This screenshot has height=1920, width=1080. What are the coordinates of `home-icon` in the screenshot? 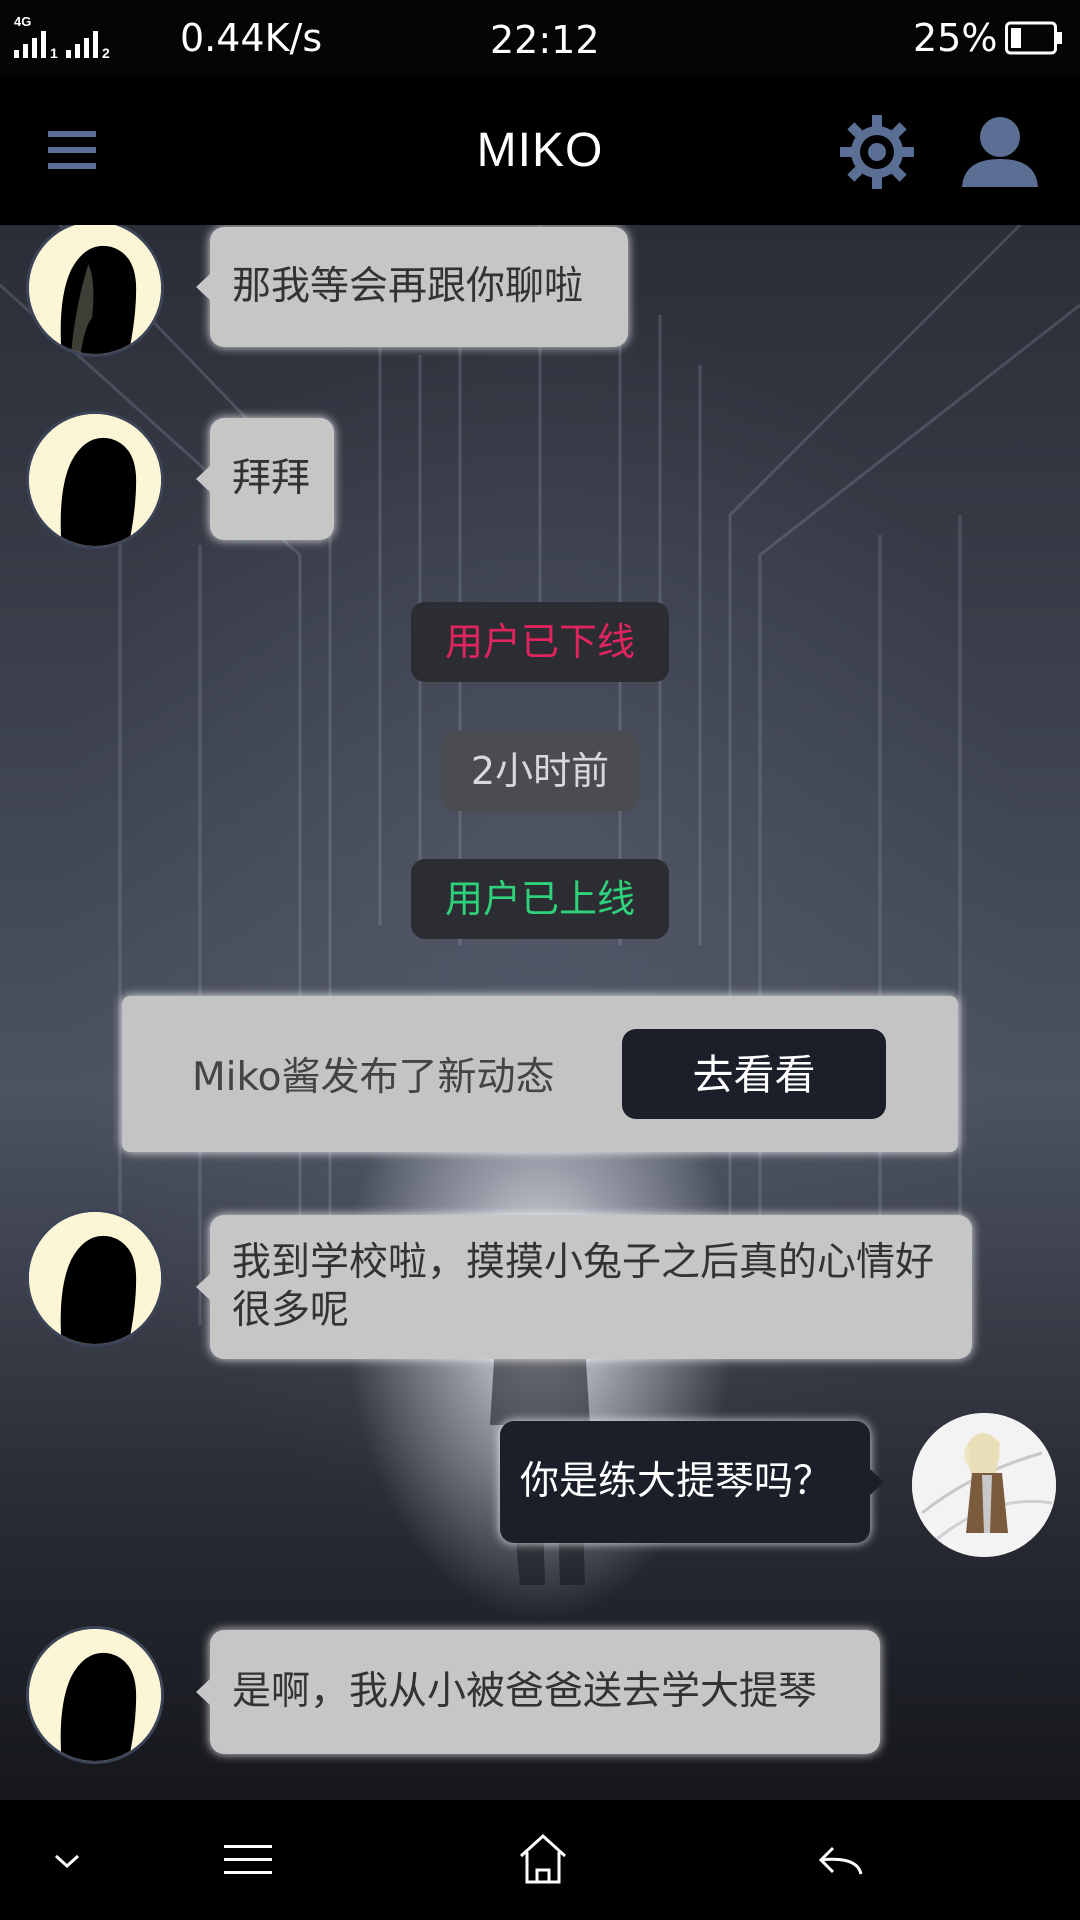 It's located at (543, 1860).